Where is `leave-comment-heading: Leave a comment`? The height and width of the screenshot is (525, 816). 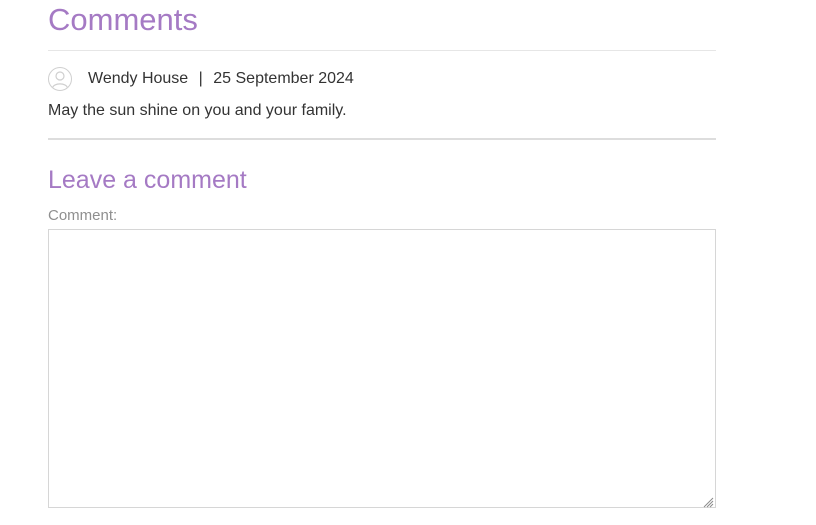
leave-comment-heading: Leave a comment is located at coordinates (147, 180).